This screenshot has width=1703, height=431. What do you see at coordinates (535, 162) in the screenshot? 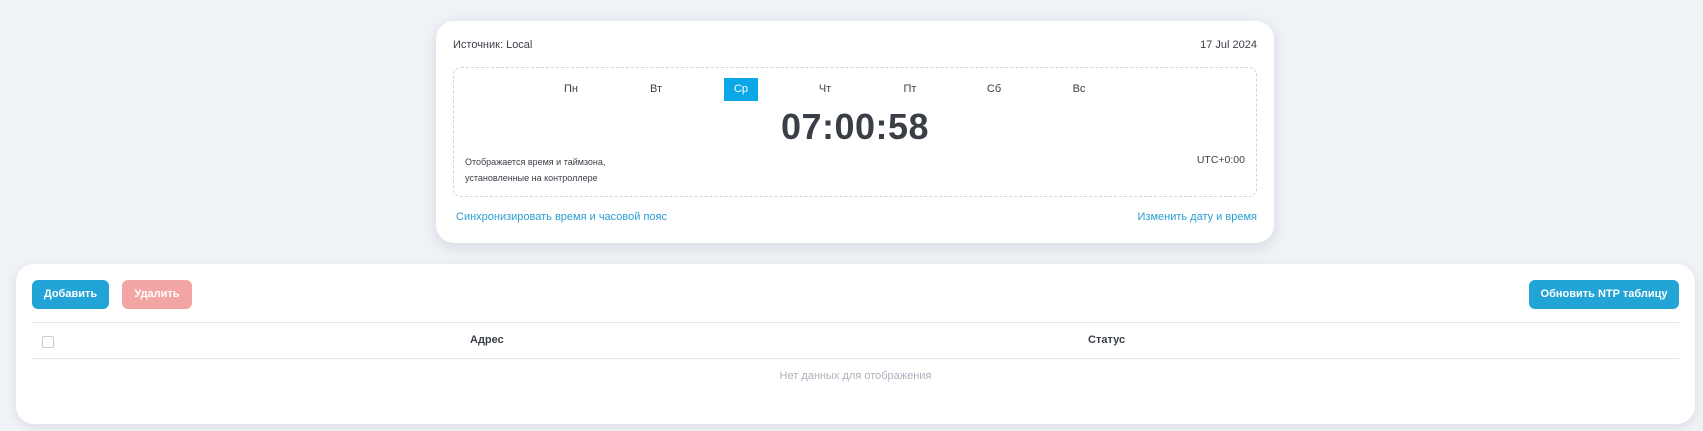
I see `timezone-note-line1: Отображается время и таймзона,` at bounding box center [535, 162].